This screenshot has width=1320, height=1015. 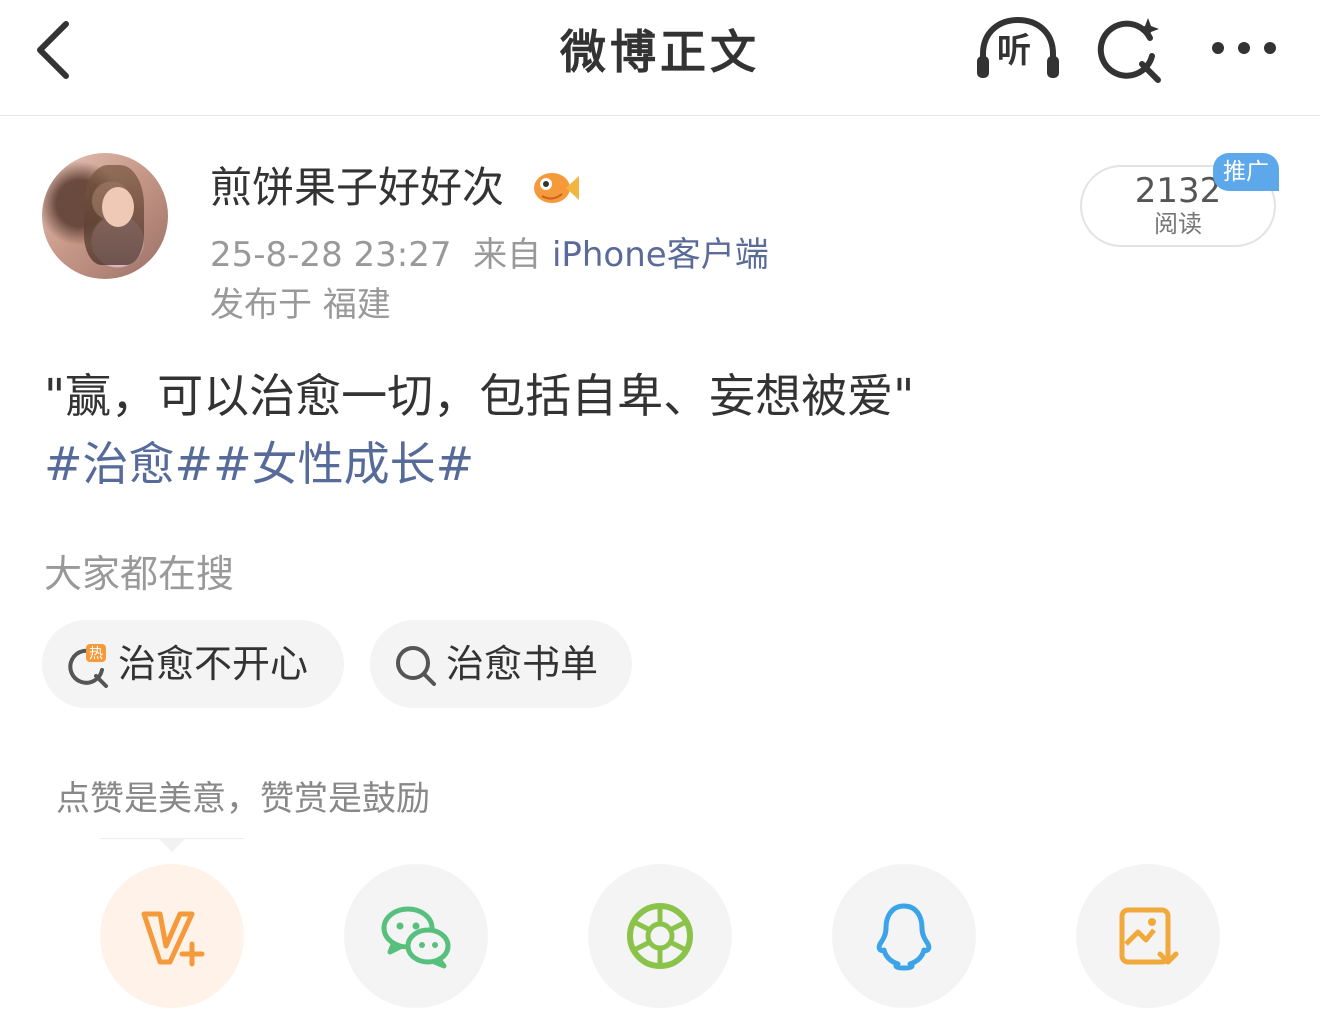 I want to click on share-wechat-button, so click(x=416, y=936).